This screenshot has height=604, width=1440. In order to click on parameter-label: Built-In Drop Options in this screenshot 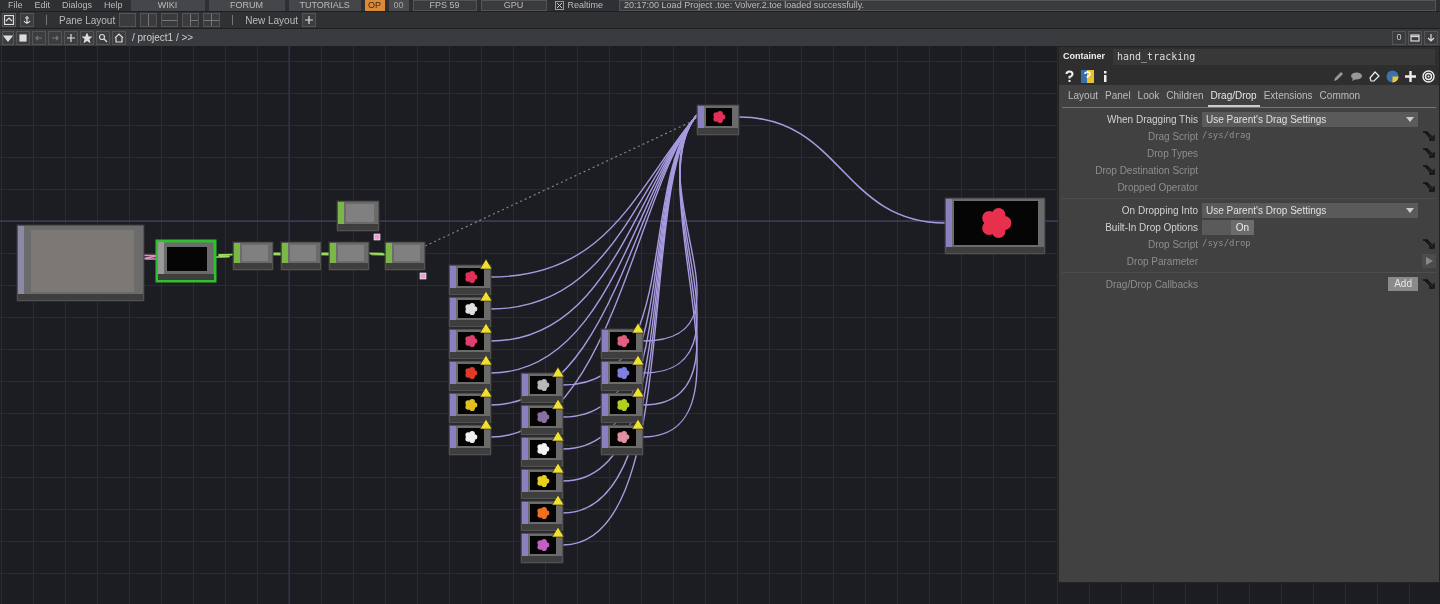, I will do `click(1151, 227)`.